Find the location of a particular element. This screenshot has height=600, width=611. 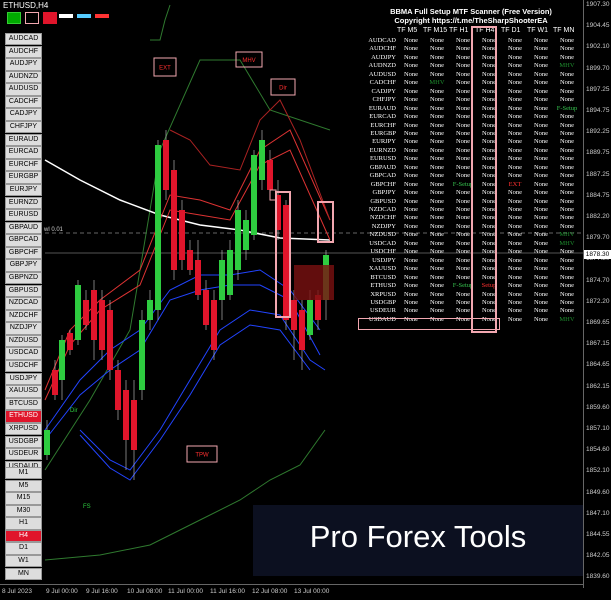

symbol-button-nzdcad: NZDCAD is located at coordinates (23, 303).